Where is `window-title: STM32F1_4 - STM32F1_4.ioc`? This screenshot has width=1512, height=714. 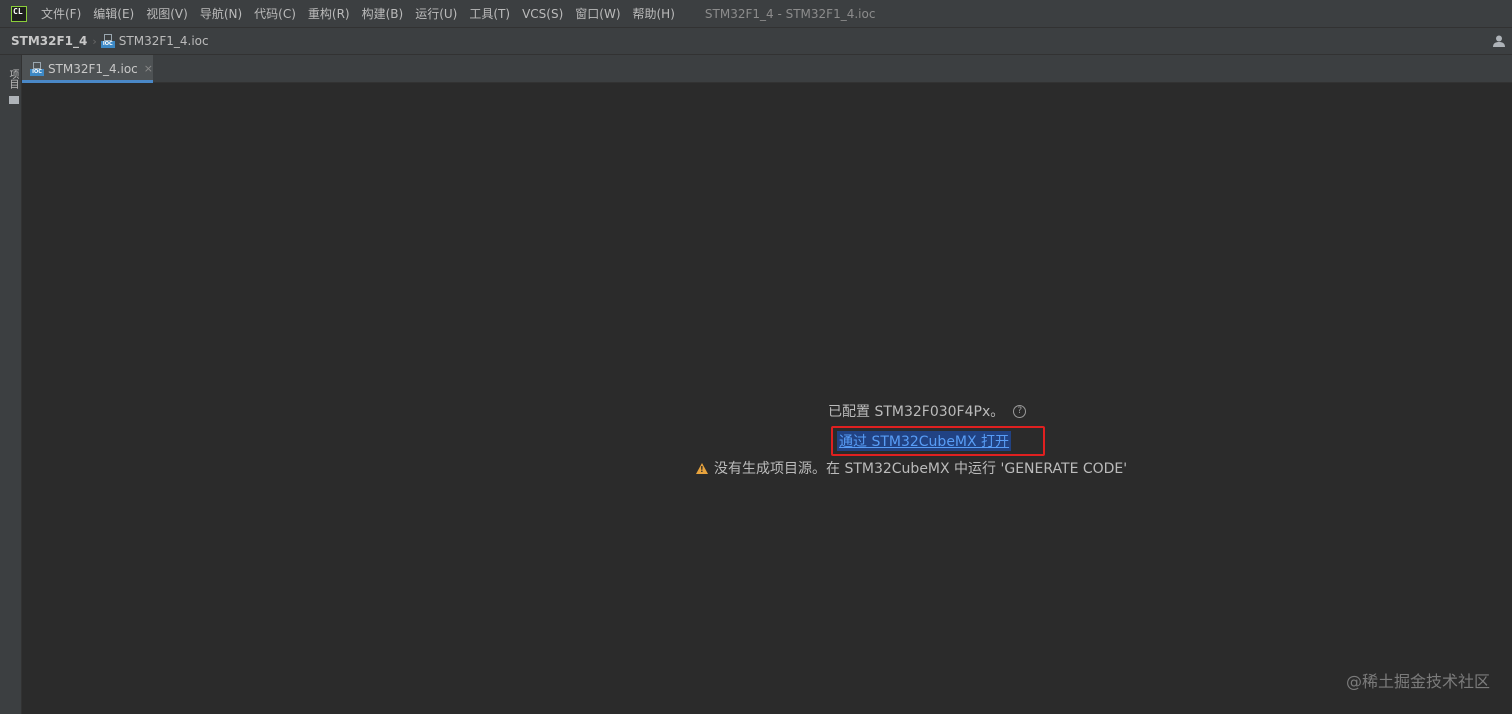 window-title: STM32F1_4 - STM32F1_4.ioc is located at coordinates (790, 13).